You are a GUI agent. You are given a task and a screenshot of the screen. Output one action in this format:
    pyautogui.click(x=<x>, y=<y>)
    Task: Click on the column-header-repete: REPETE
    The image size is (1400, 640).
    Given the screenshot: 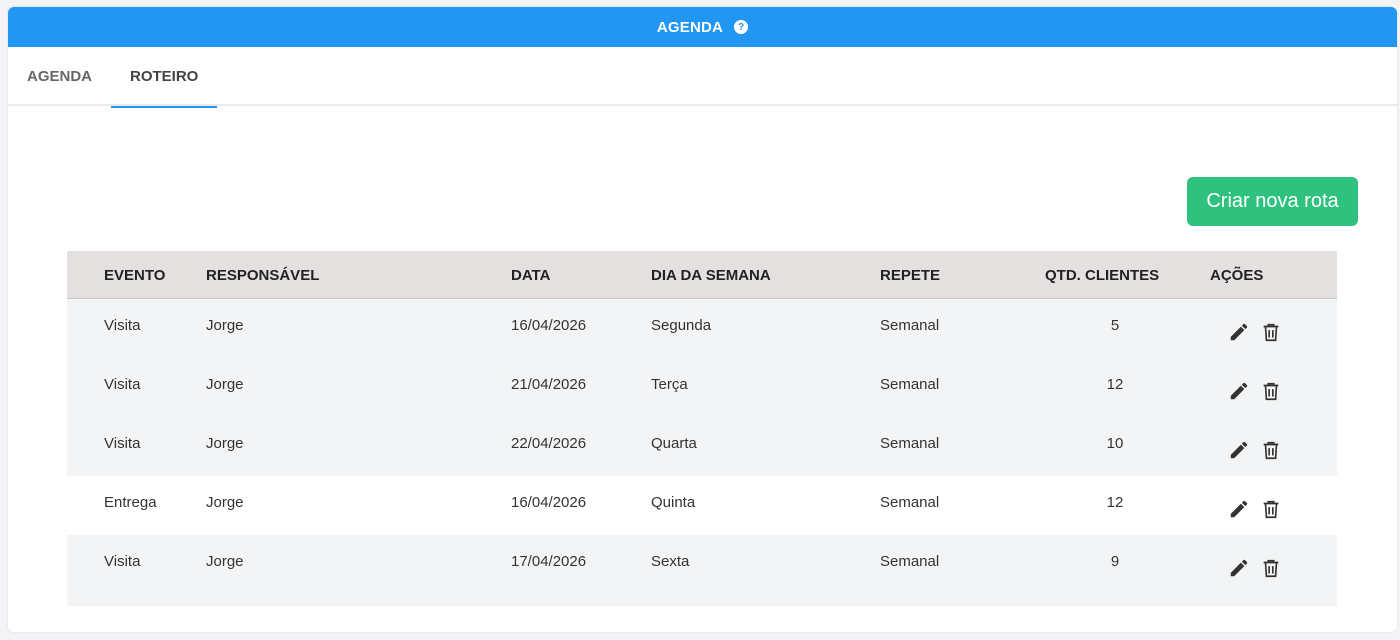 What is the action you would take?
    pyautogui.click(x=910, y=275)
    